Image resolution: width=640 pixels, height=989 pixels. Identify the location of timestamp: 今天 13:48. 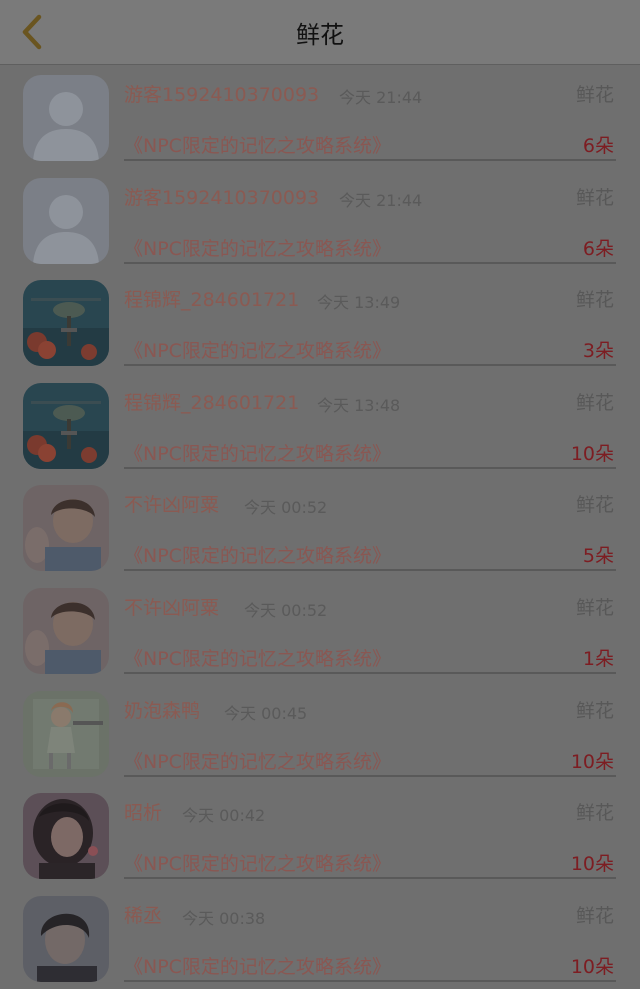
(359, 405).